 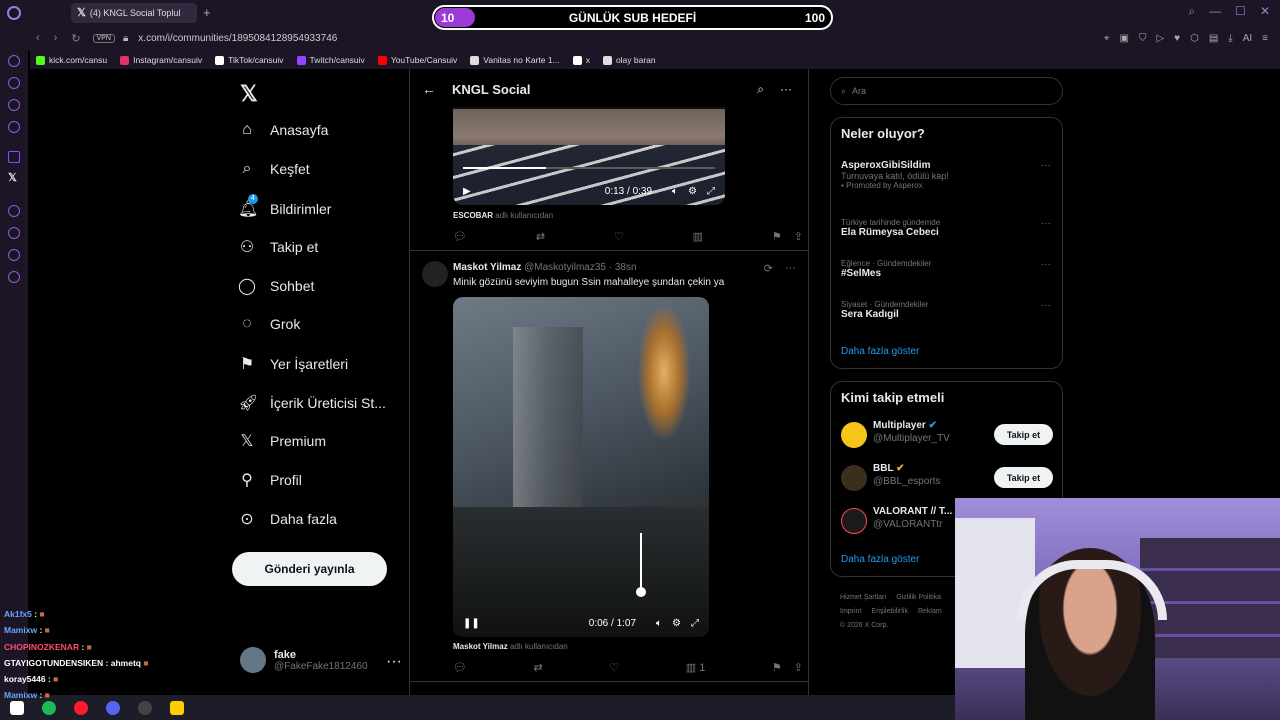 I want to click on play-icon: ▶, so click(x=467, y=191).